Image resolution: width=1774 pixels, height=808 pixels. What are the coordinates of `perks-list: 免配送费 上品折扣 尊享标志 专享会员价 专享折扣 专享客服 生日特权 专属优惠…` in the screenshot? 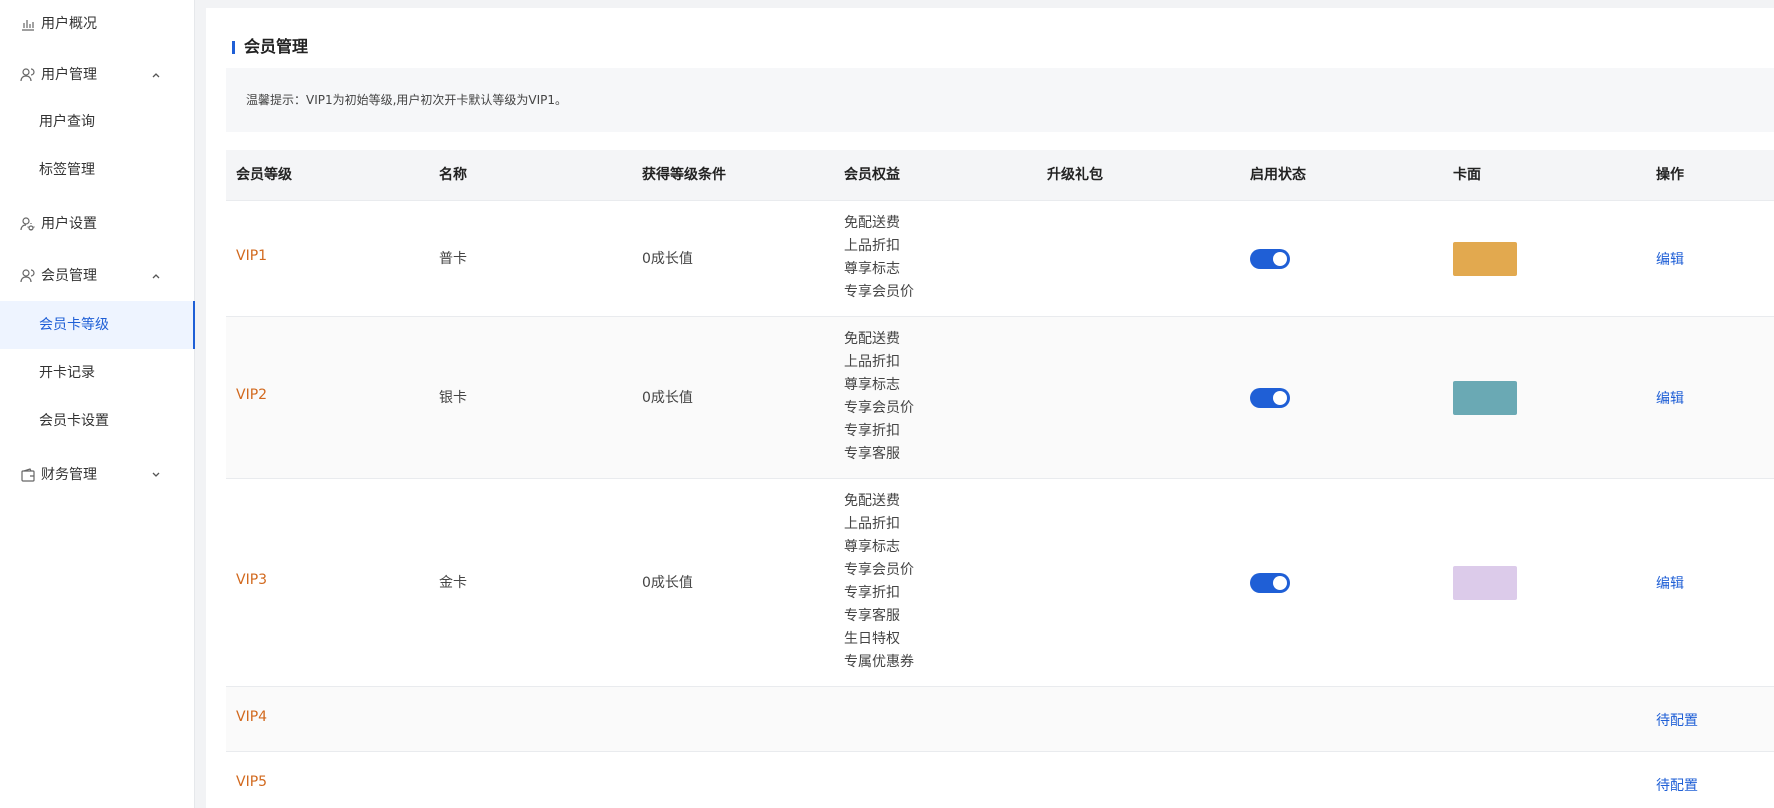 It's located at (879, 582).